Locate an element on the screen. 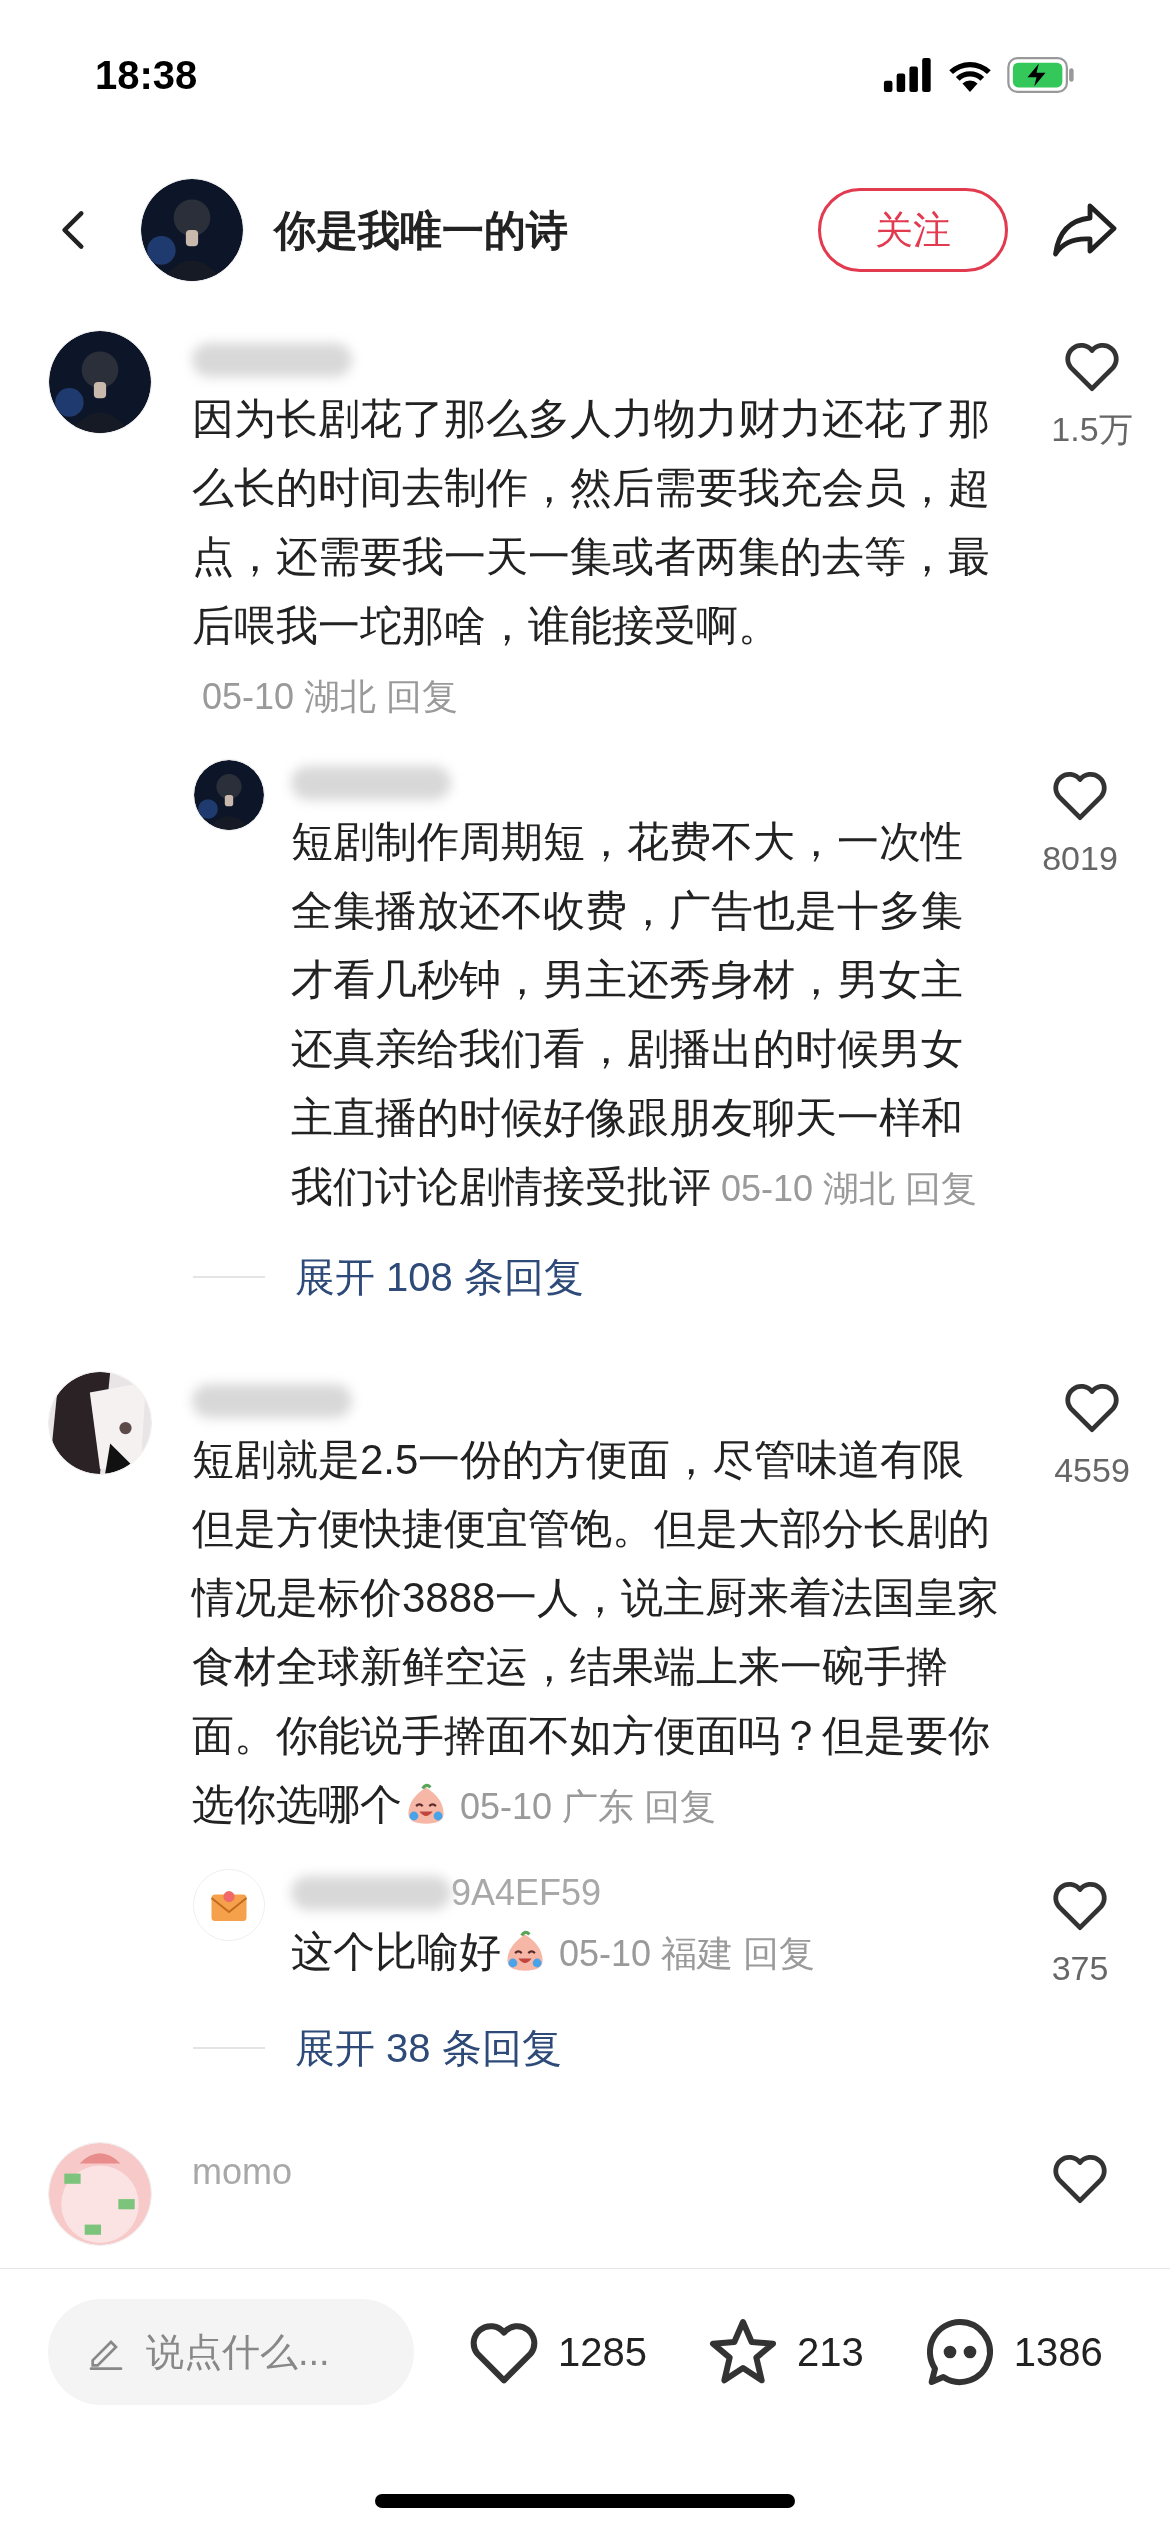  expand-replies-link: 展开 108 条回复 is located at coordinates (439, 1277).